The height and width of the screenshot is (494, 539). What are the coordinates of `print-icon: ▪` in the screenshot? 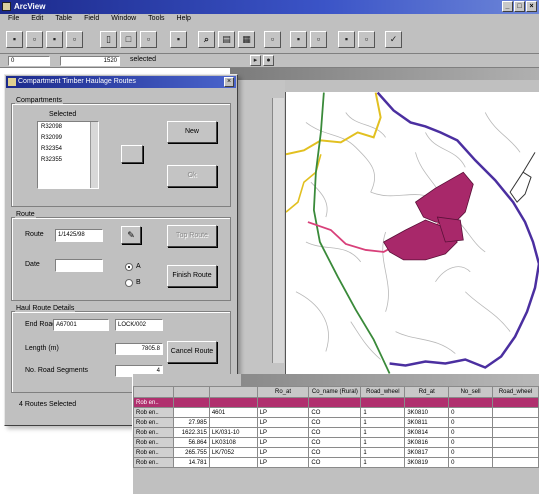 It's located at (54, 39).